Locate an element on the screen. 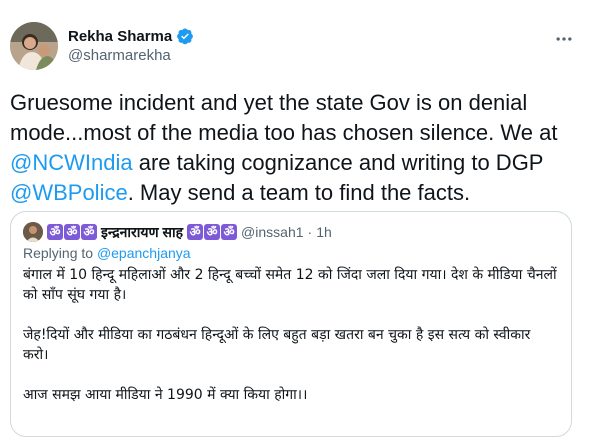  om-symbols-after: ॐ ॐ ॐ is located at coordinates (212, 232).